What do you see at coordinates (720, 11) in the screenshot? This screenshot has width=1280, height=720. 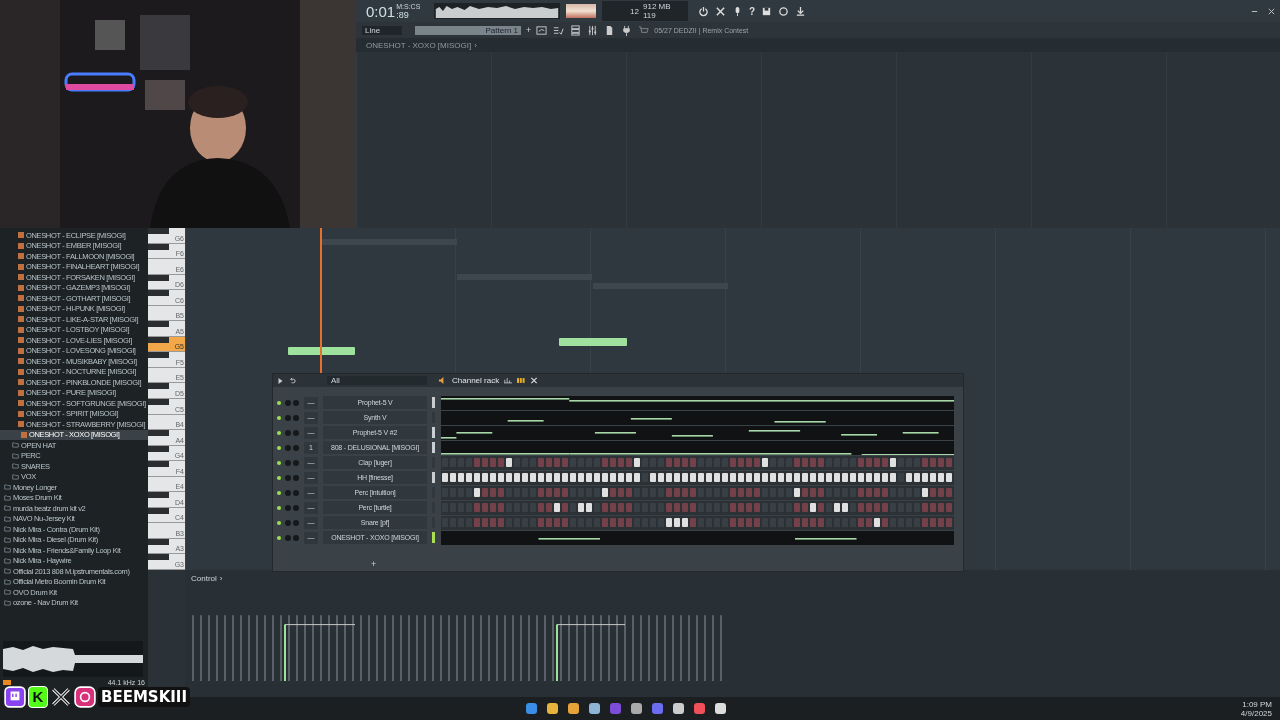 I see `cross-icon` at bounding box center [720, 11].